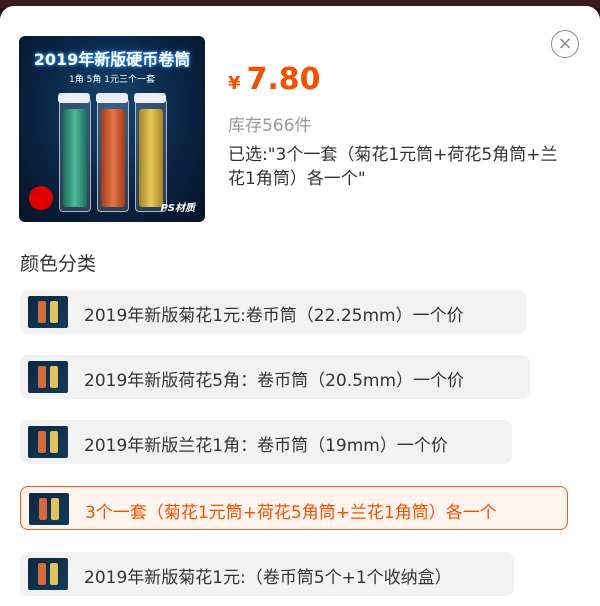 Image resolution: width=600 pixels, height=606 pixels. I want to click on option-chip-5: 2019年新版菊花1元:（卷币筒5个+1个收纳盒）, so click(267, 574).